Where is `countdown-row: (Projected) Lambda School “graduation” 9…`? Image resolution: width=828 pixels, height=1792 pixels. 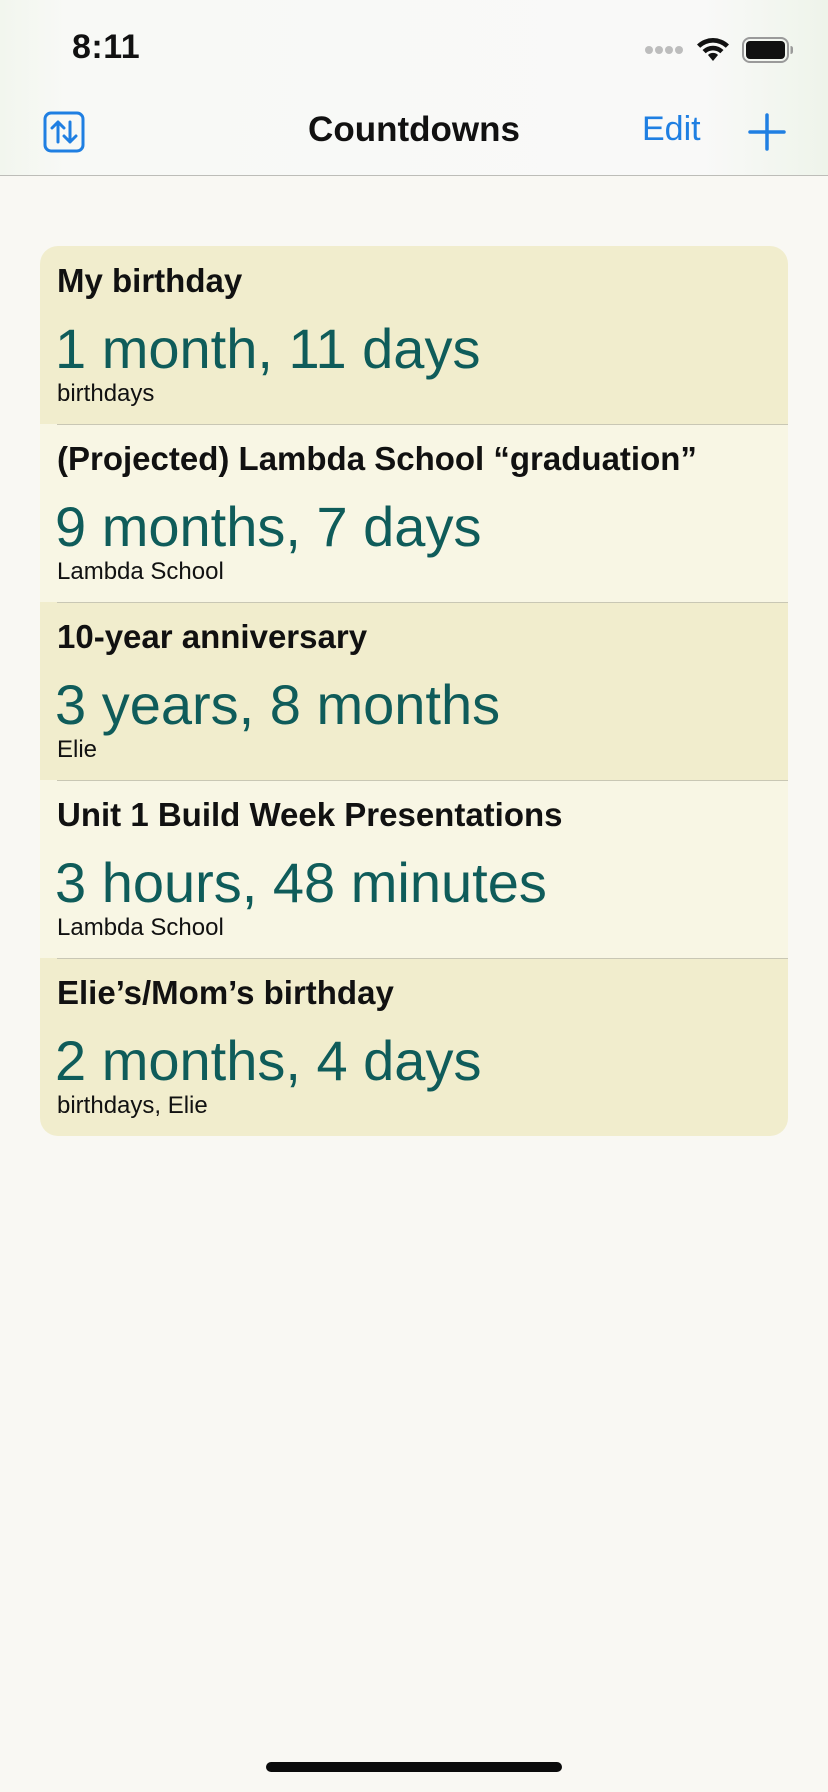 countdown-row: (Projected) Lambda School “graduation” 9… is located at coordinates (414, 513).